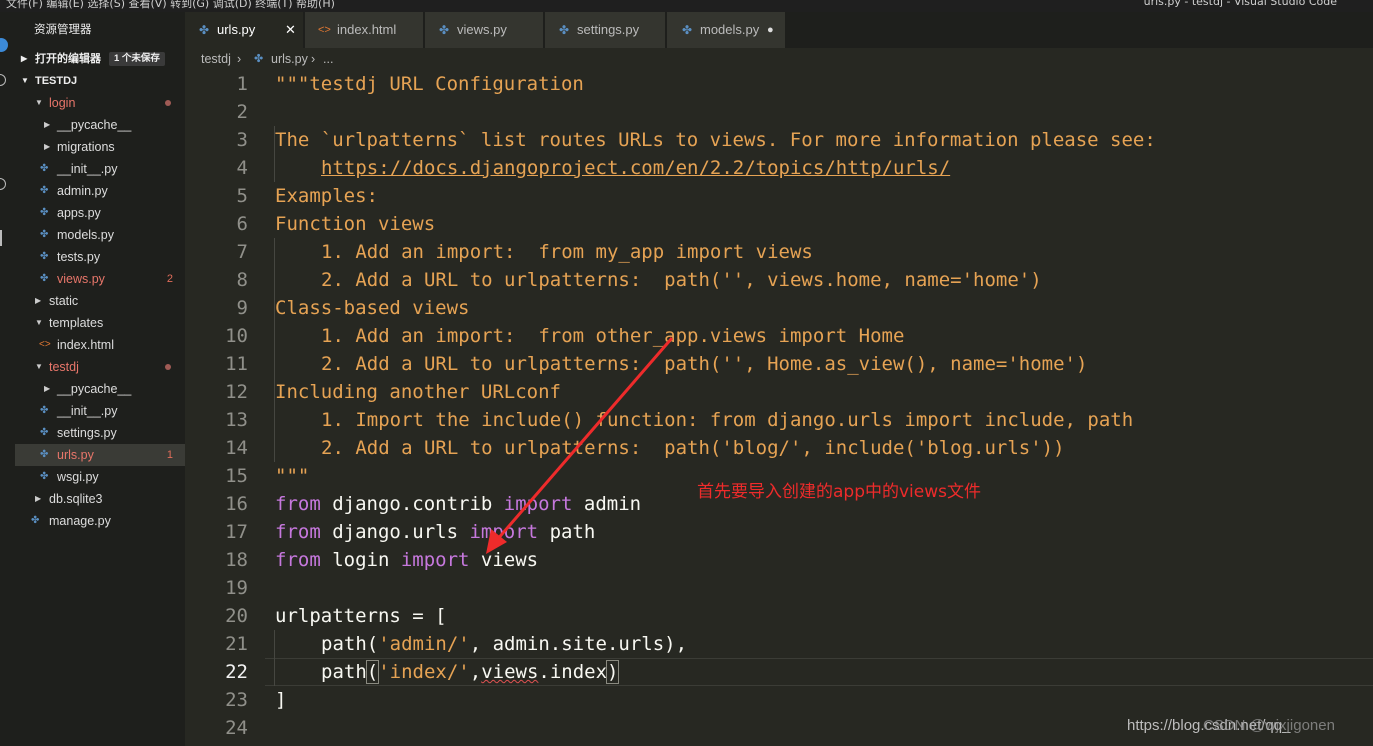 Image resolution: width=1373 pixels, height=746 pixels. Describe the element at coordinates (839, 492) in the screenshot. I see `annotation-text: 首先要导入创建的app中的views文件` at that location.